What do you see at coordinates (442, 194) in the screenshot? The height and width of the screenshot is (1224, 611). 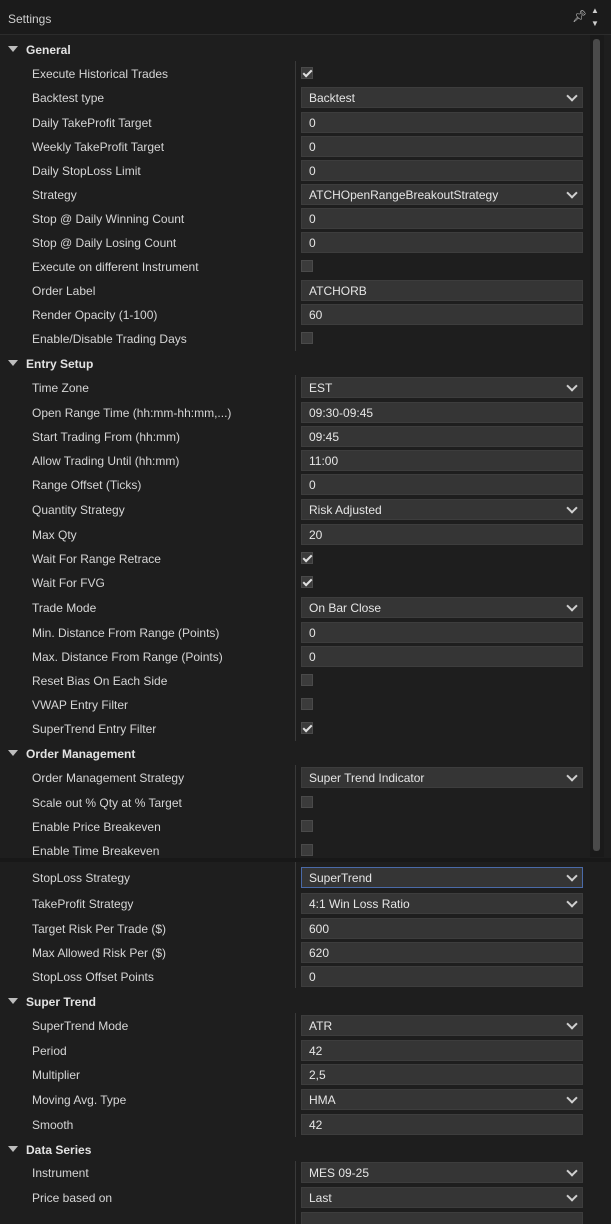 I see `strategy-dropdown: ATCHOpenRangeBreakoutStrategy` at bounding box center [442, 194].